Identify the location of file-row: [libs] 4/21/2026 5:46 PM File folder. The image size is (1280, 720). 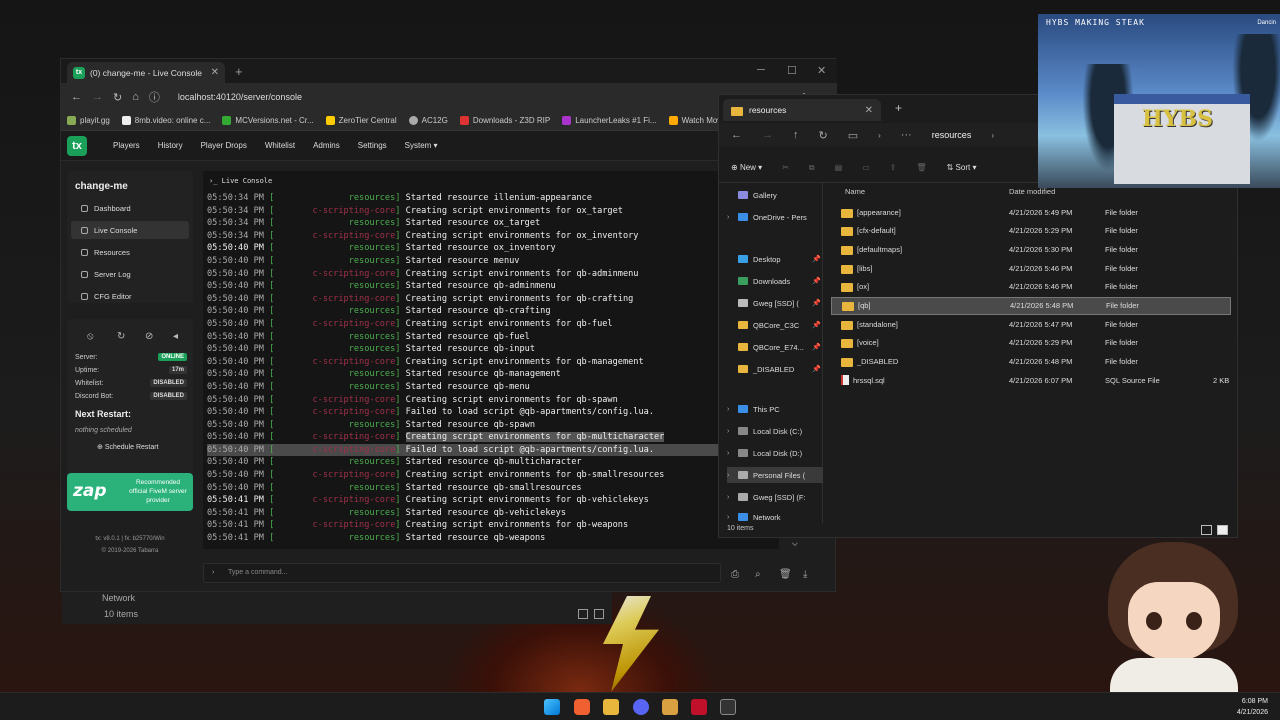
(1031, 268).